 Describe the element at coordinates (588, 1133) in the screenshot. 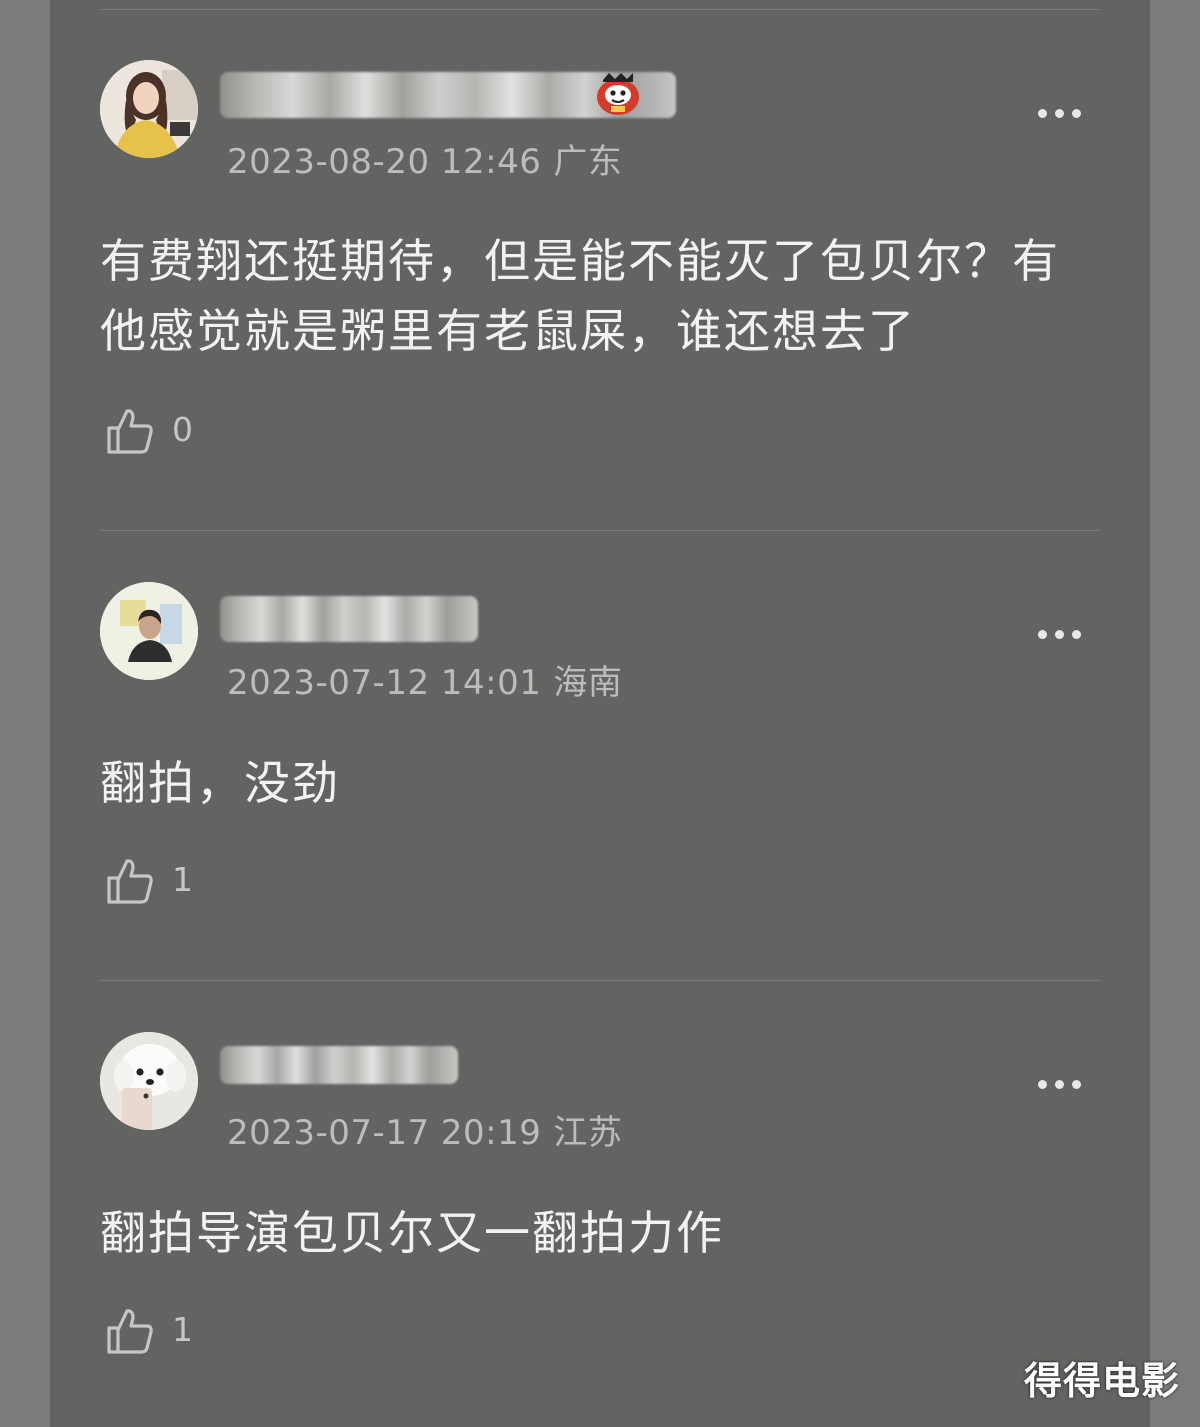

I see `comment-location: 江苏` at that location.